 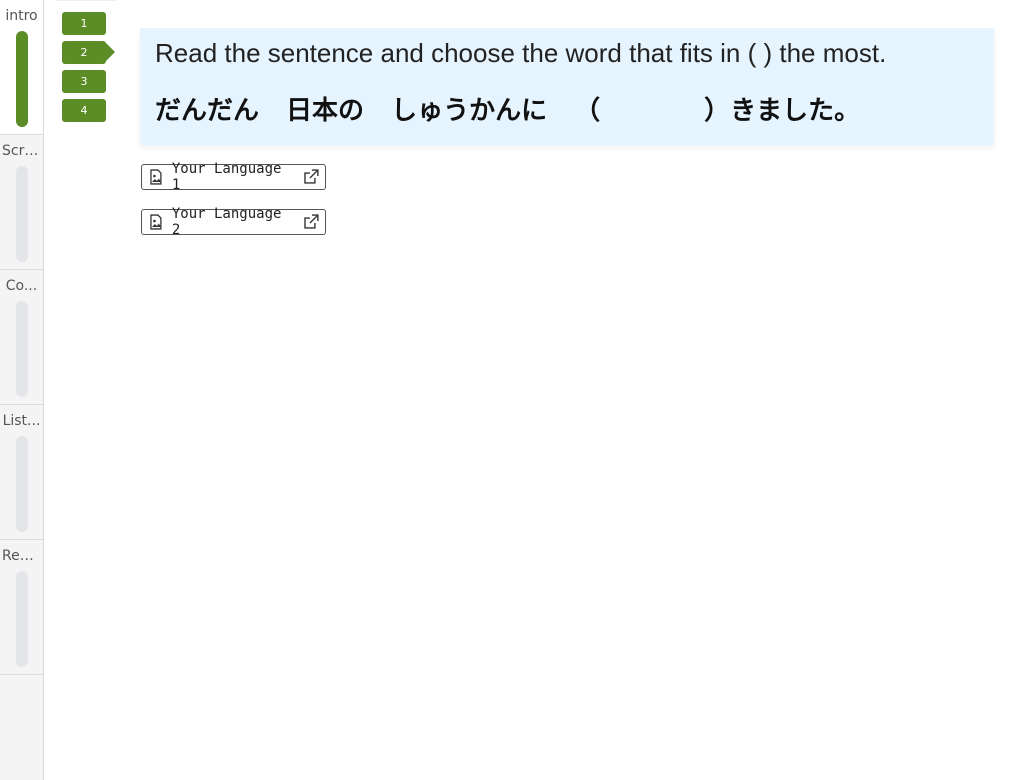 What do you see at coordinates (21, 16) in the screenshot?
I see `section-label: intro` at bounding box center [21, 16].